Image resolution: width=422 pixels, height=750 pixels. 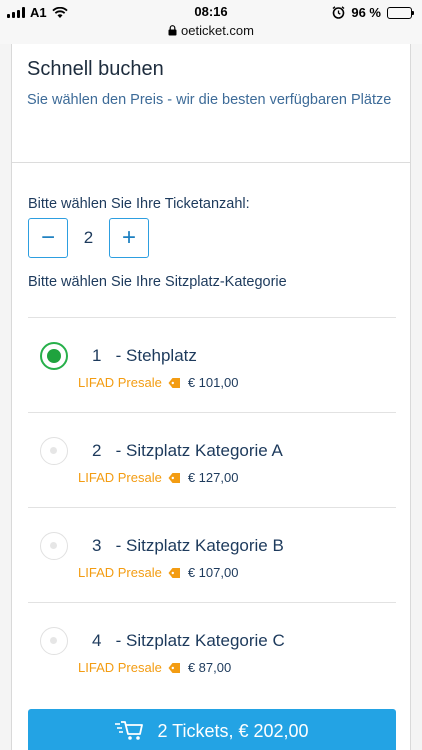 I want to click on option-details: LIFAD Presale € 107,00, so click(x=158, y=572).